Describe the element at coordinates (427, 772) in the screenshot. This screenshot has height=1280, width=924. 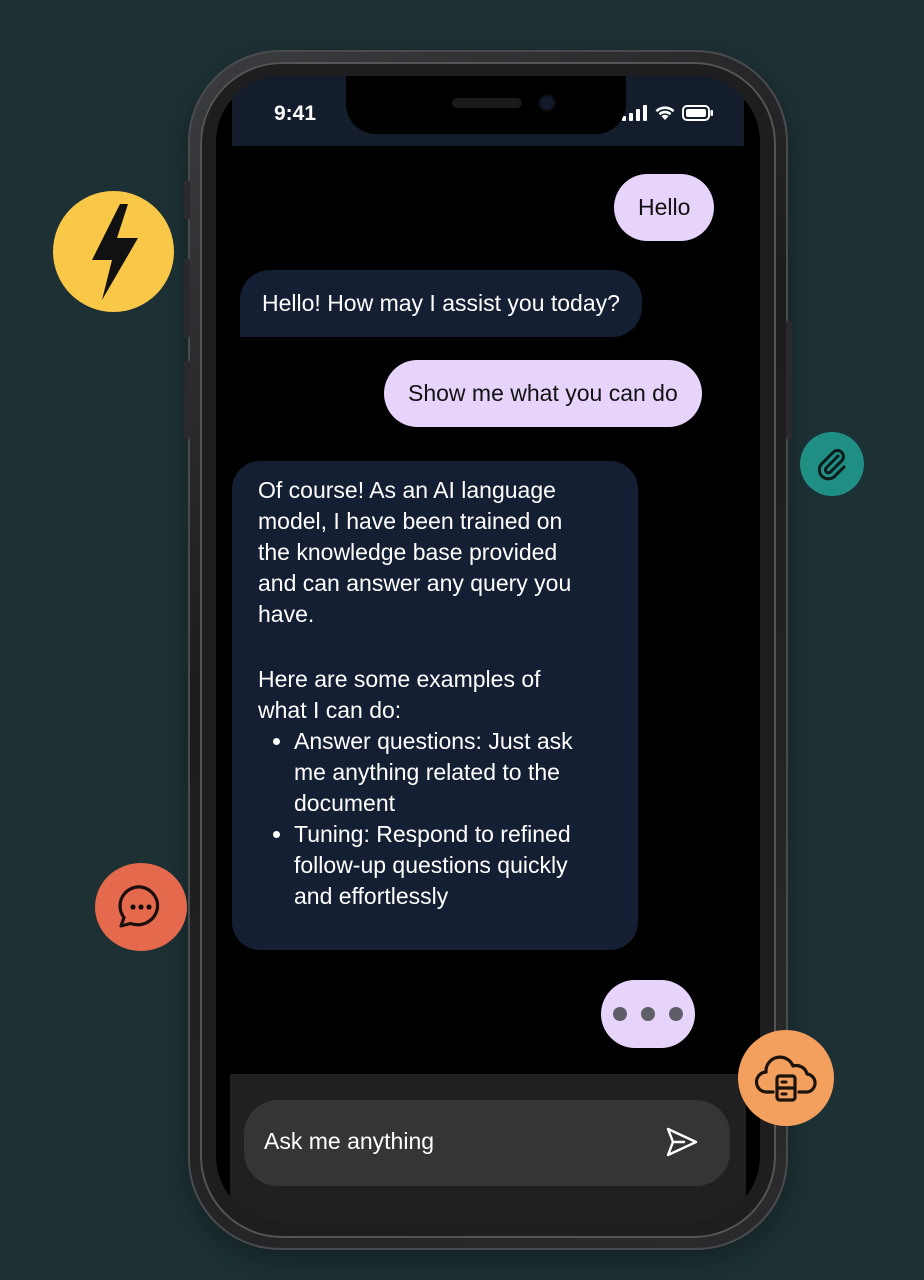
I see `message-line: me anything related to the` at that location.